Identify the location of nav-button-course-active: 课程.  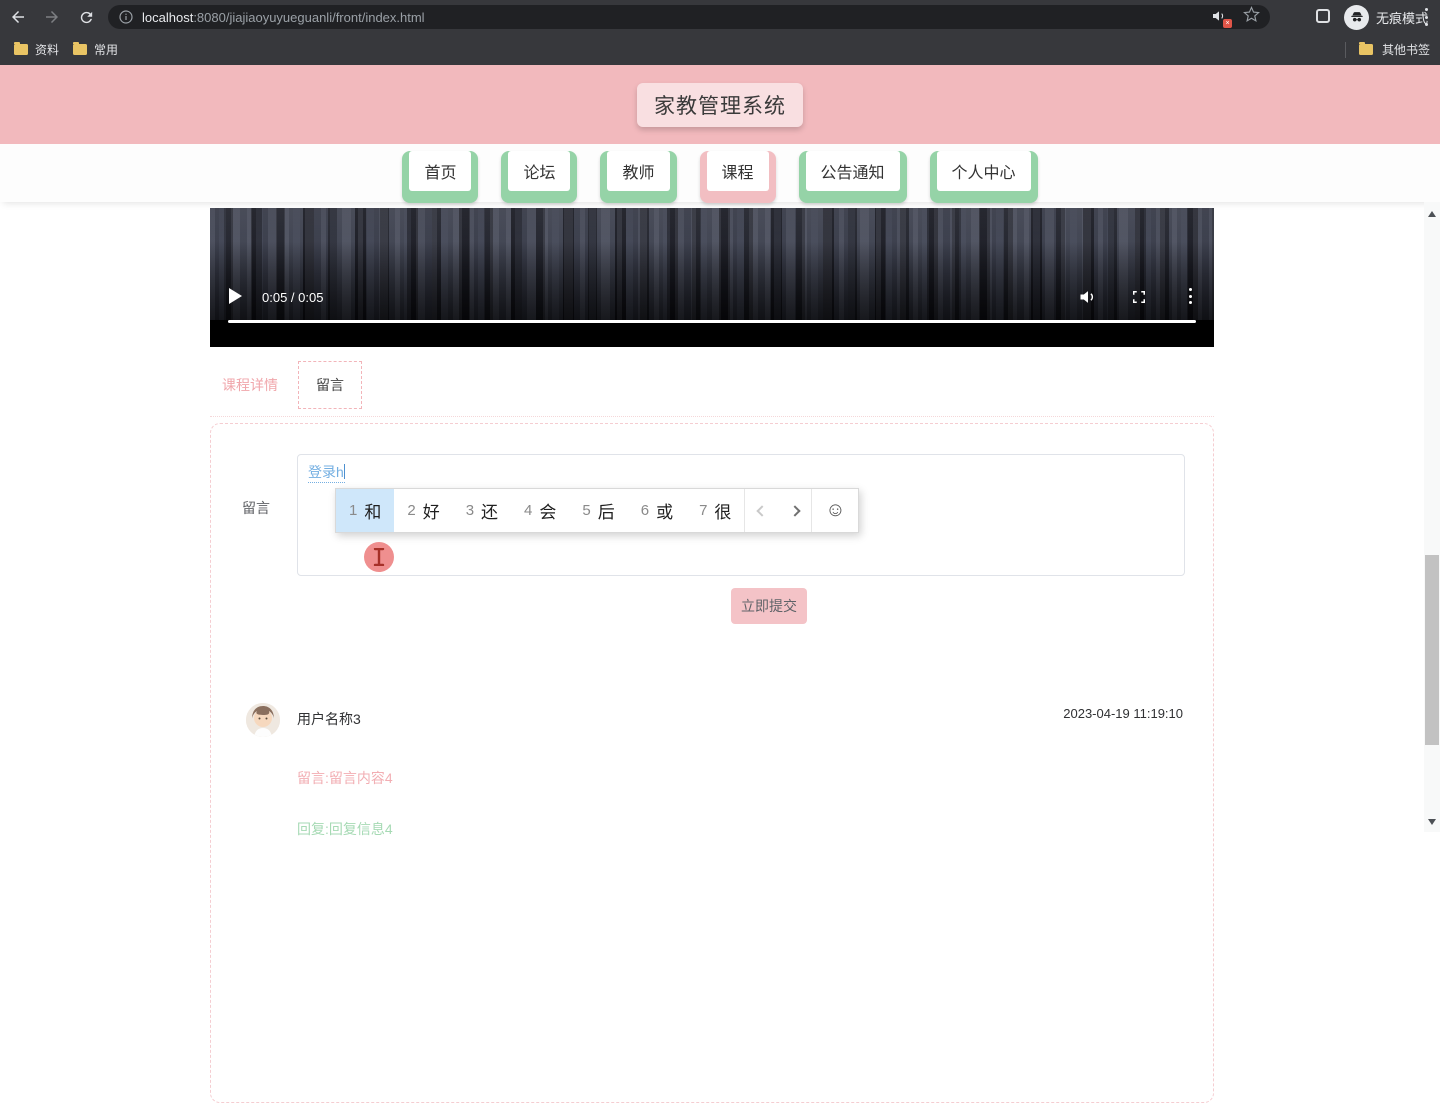
(737, 177).